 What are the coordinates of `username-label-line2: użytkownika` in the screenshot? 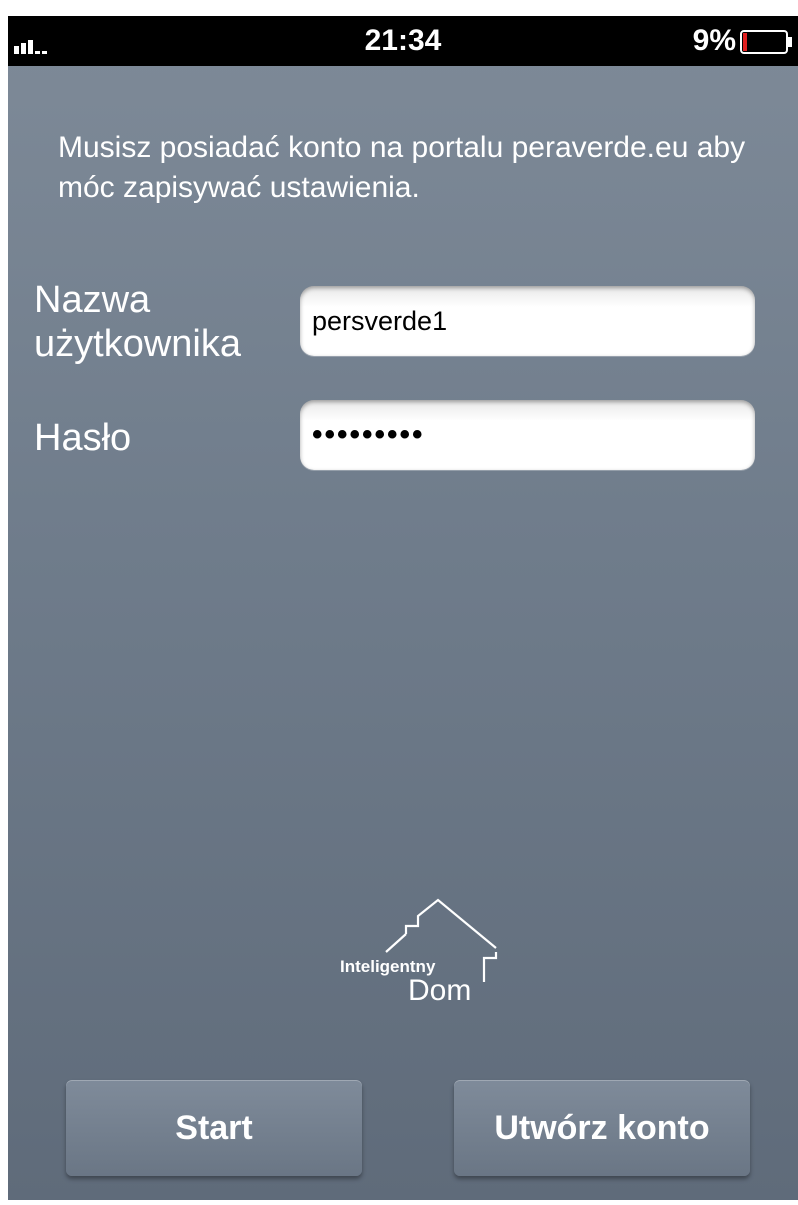 It's located at (137, 344).